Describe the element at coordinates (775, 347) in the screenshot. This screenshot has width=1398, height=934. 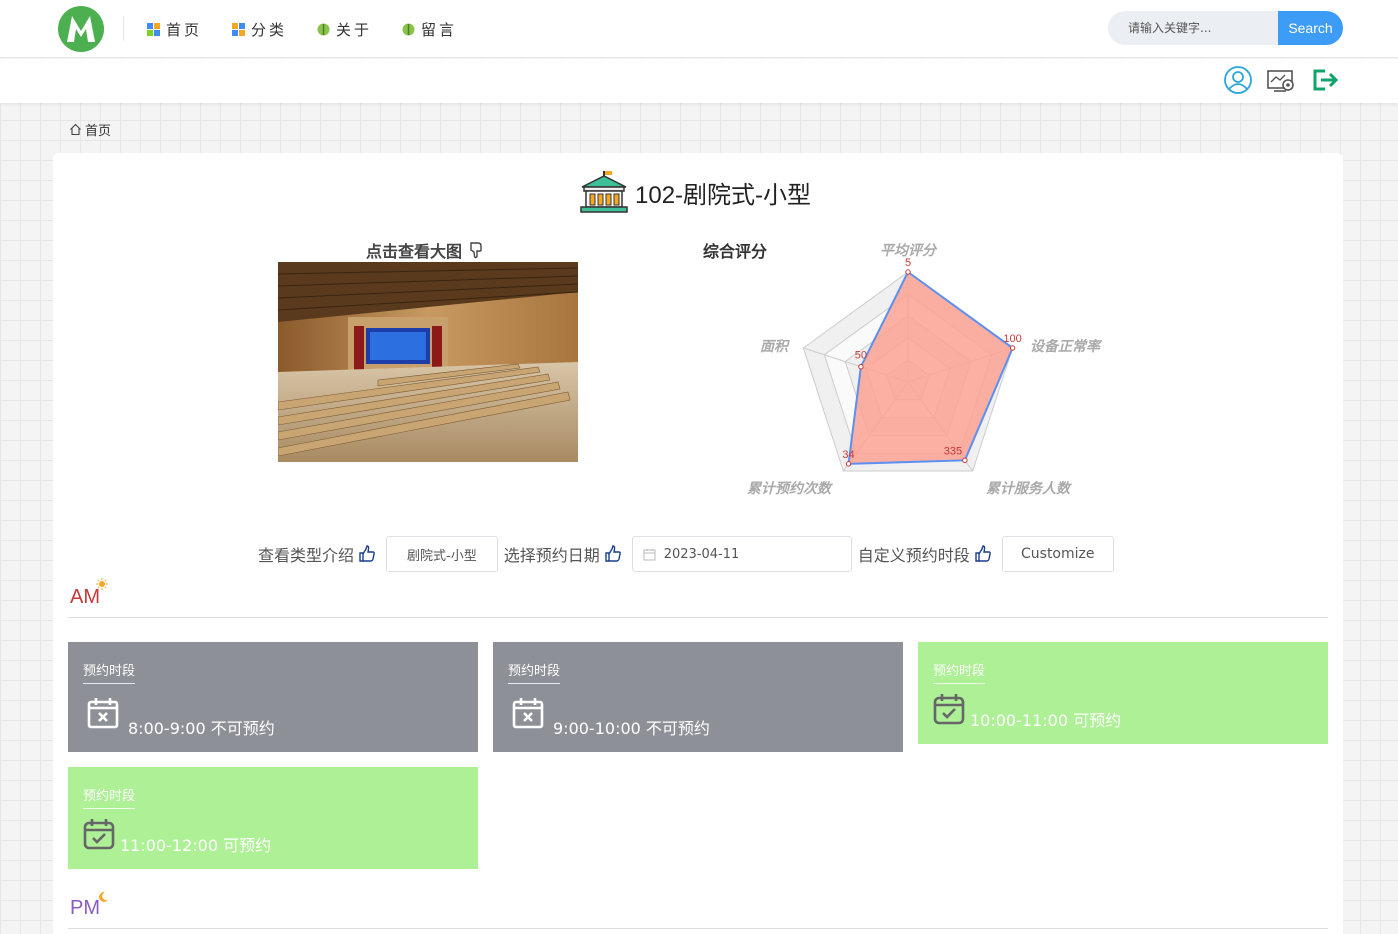
I see `radar-indicator-label: 面积` at that location.